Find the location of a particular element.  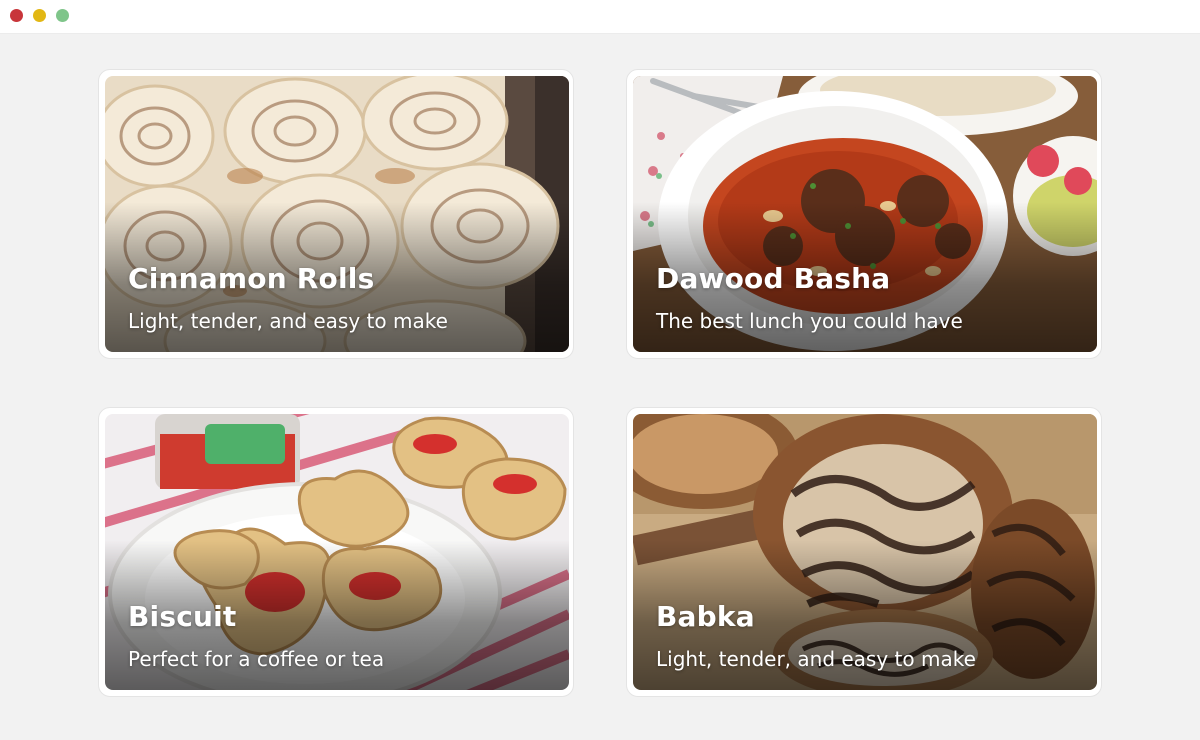

recipe-title: Cinnamon Rolls is located at coordinates (251, 278).